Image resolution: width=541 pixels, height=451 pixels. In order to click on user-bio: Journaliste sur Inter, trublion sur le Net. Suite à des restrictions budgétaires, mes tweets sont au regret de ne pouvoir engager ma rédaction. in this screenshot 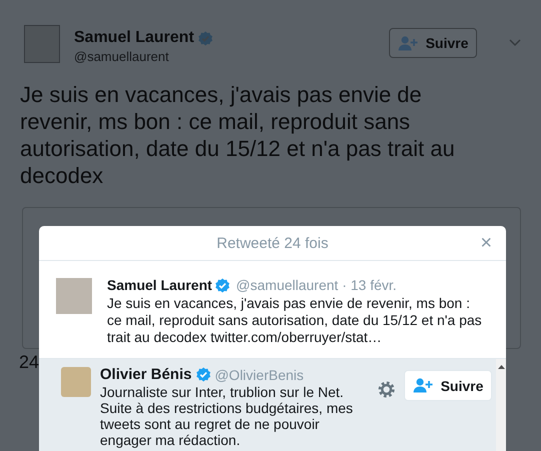, I will do `click(227, 416)`.